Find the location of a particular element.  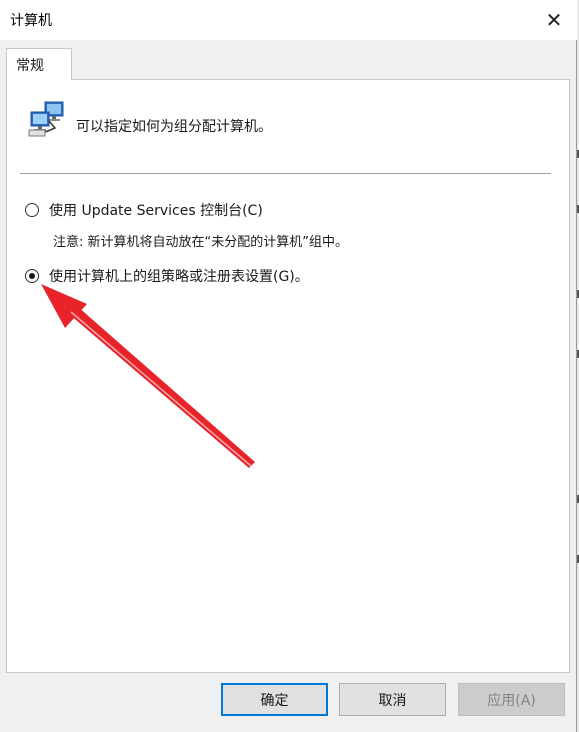

note-text: 注意: 新计算机将自动放在“未分配的计算机”组中。 is located at coordinates (200, 242).